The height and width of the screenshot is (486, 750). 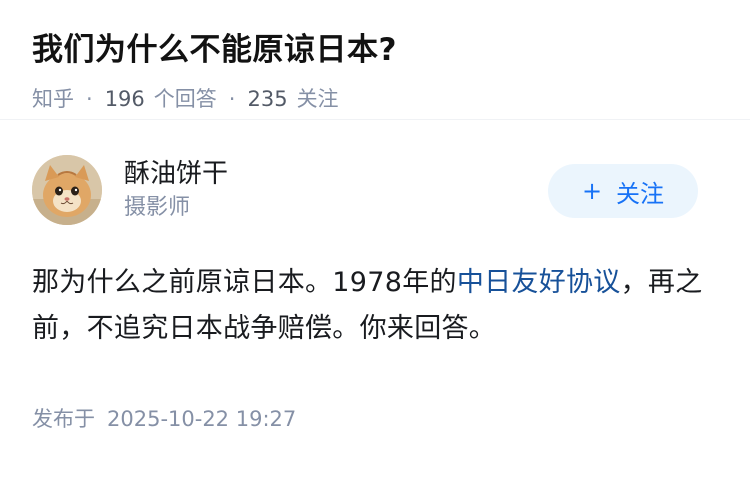 What do you see at coordinates (202, 419) in the screenshot?
I see `published-time: 2025-10-22 19:27` at bounding box center [202, 419].